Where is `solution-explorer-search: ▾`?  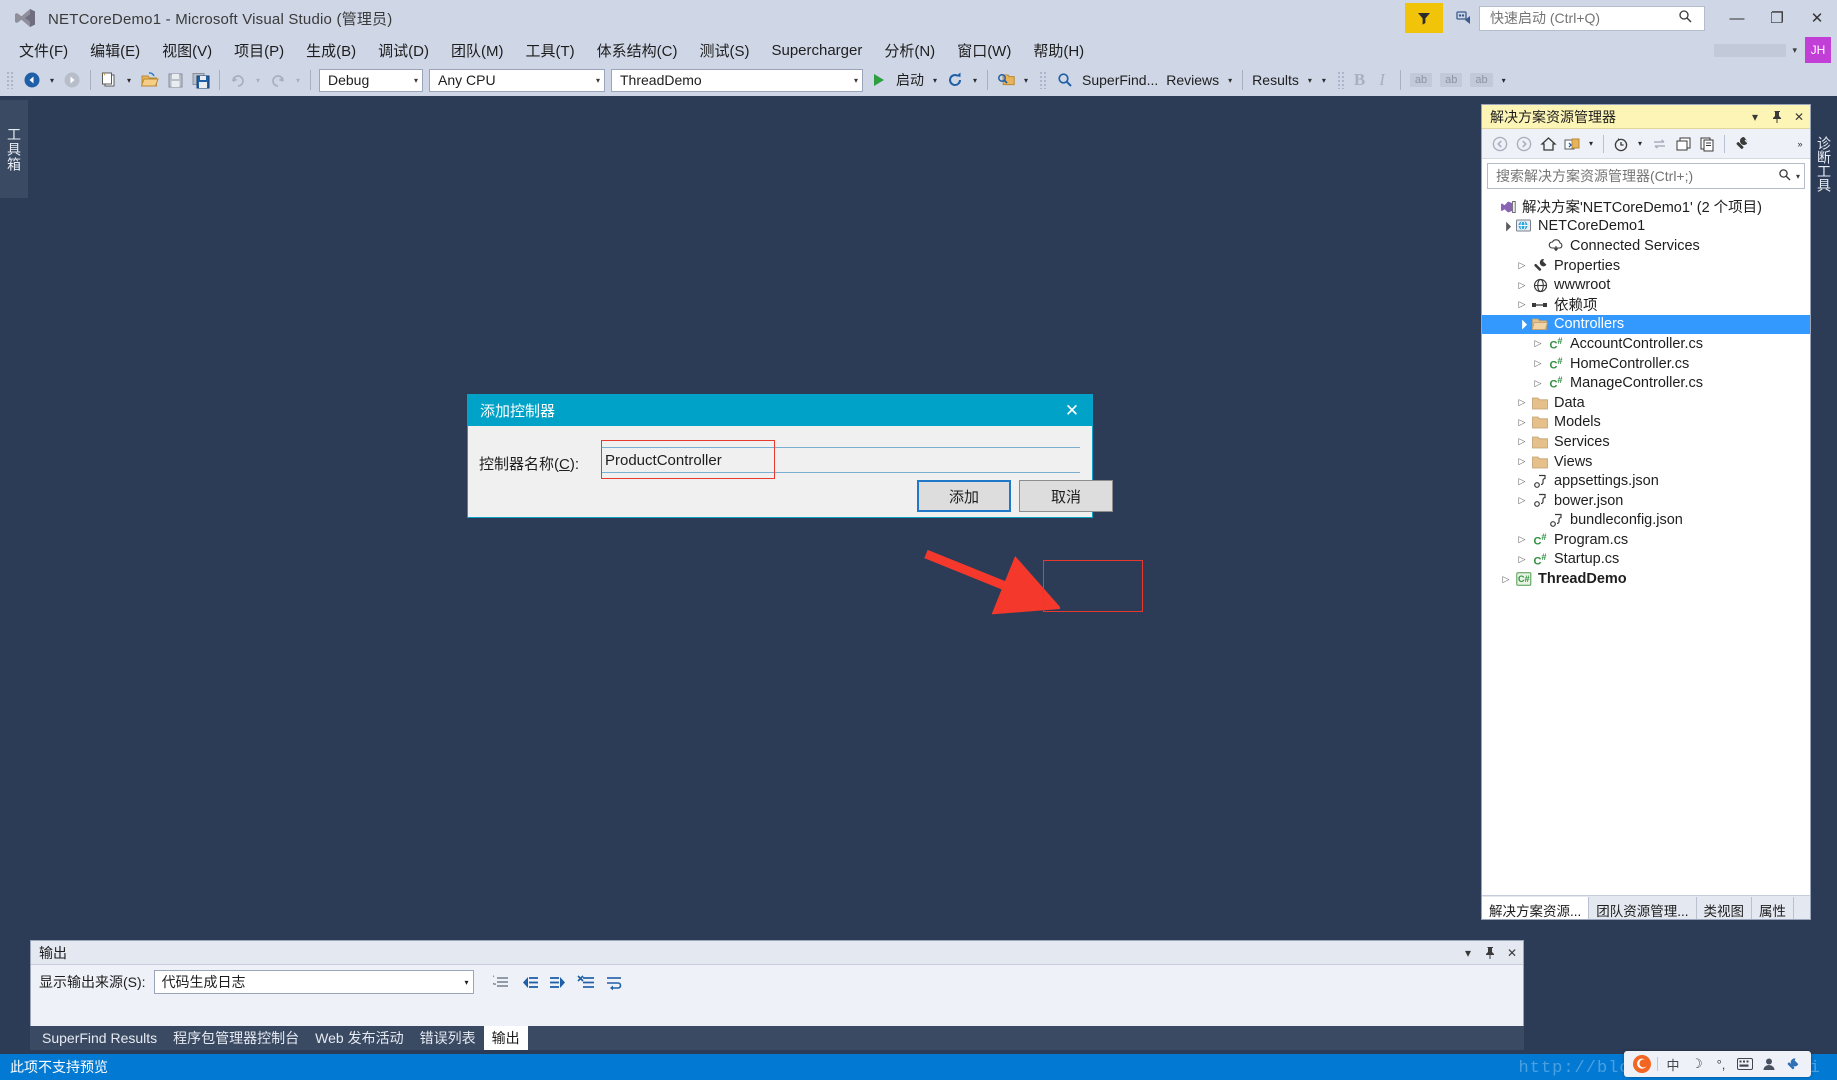
solution-explorer-search: ▾ is located at coordinates (1646, 176).